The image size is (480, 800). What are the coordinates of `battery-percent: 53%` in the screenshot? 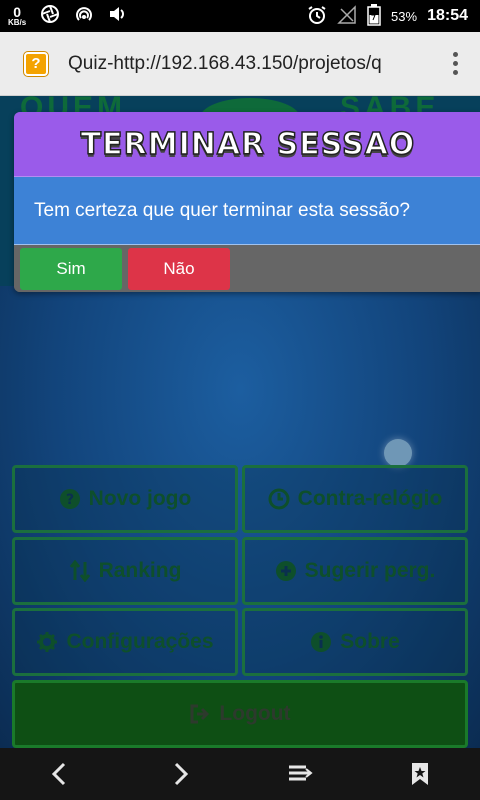 It's located at (404, 16).